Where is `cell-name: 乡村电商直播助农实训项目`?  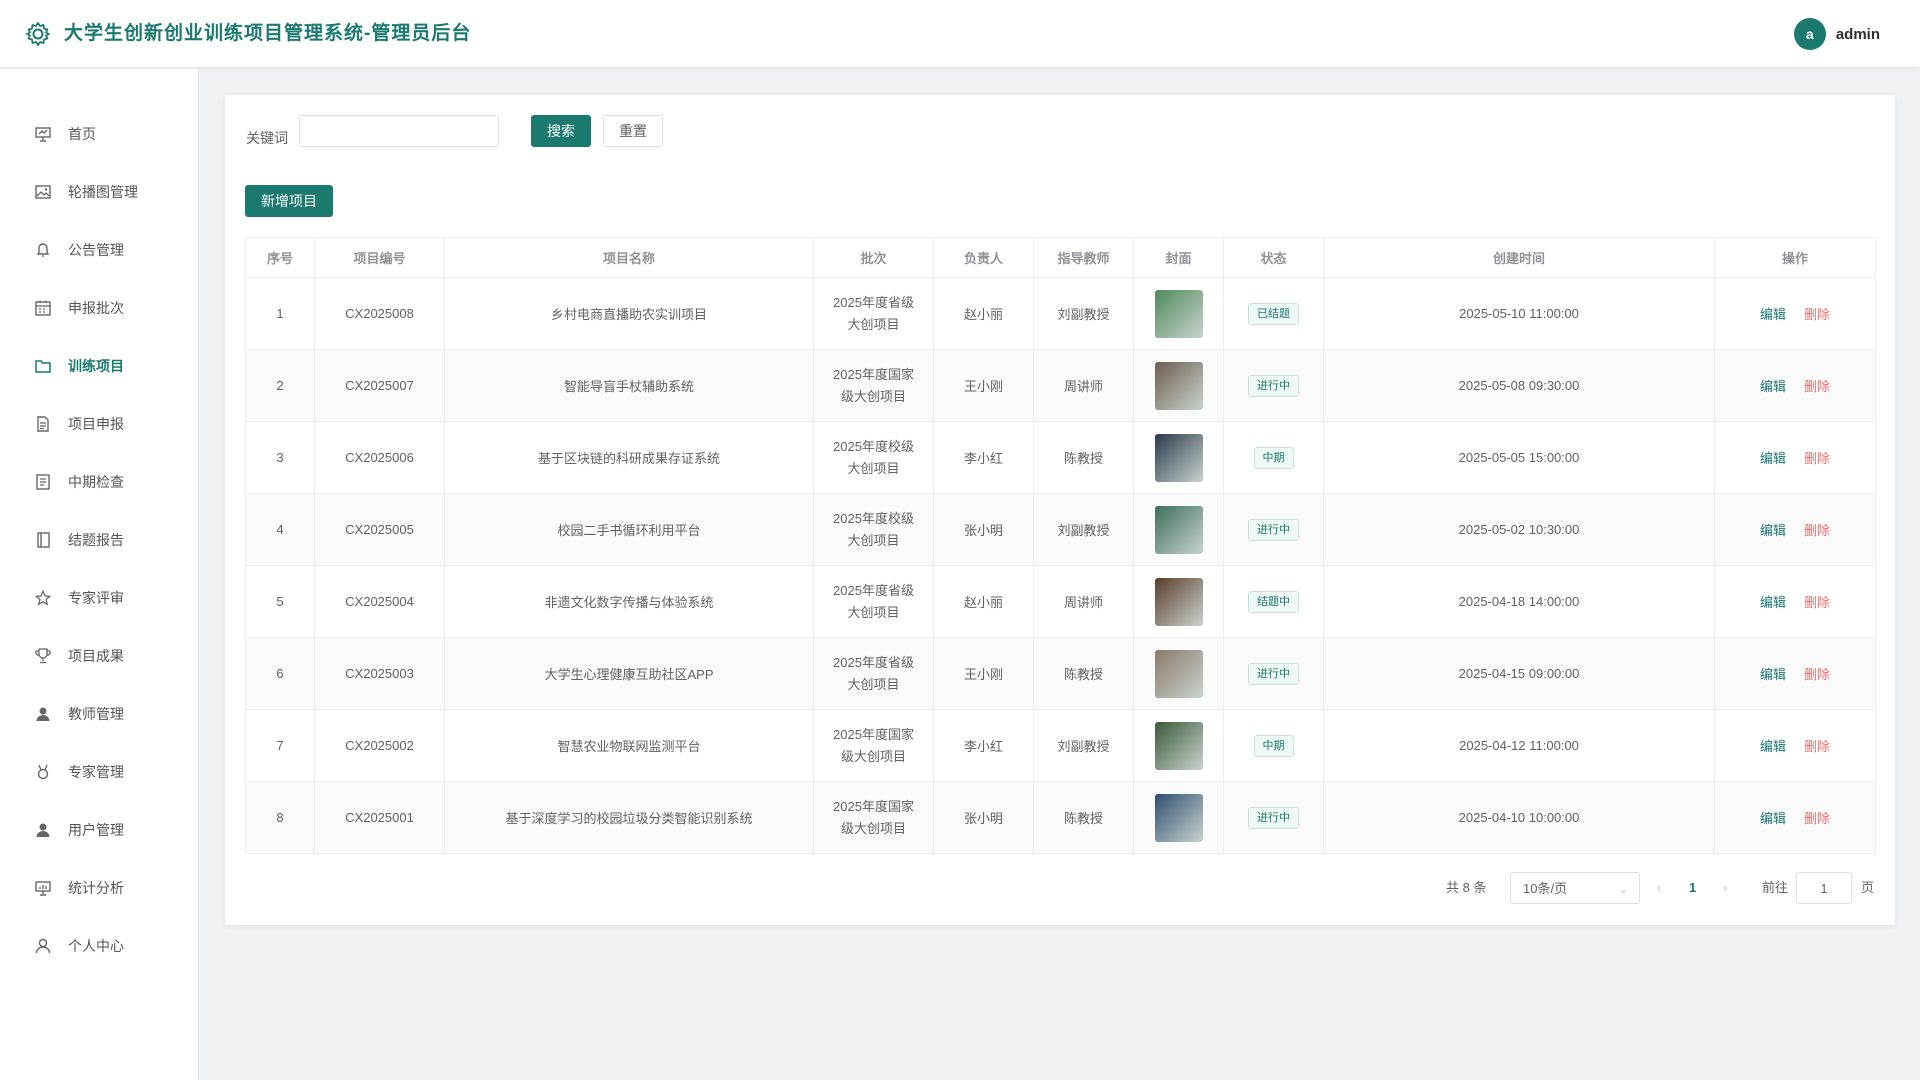
cell-name: 乡村电商直播助农实训项目 is located at coordinates (629, 313).